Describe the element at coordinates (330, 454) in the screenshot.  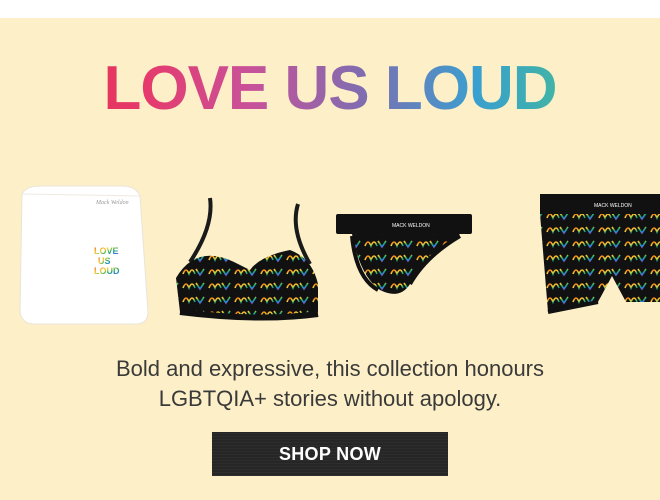
I see `shop-now-button: SHOP NOW` at that location.